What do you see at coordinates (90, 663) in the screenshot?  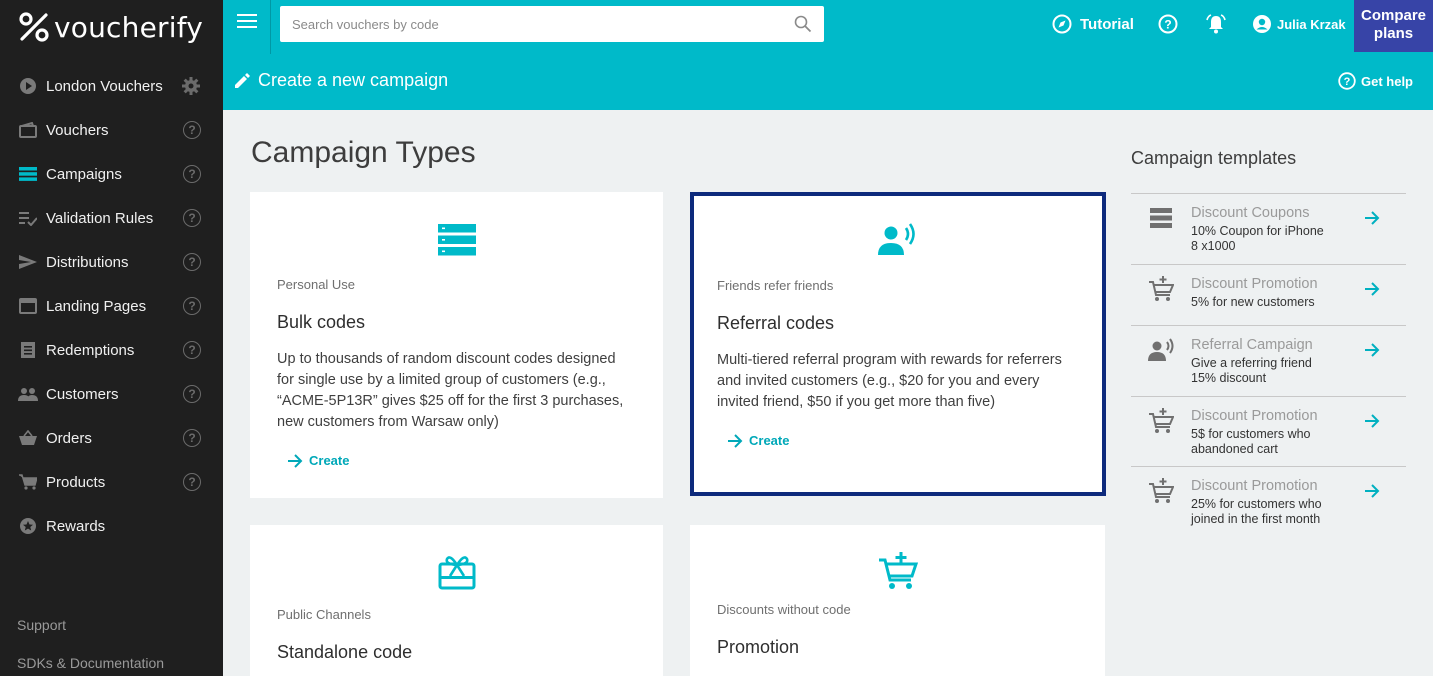 I see `docs-link: SDKs & Documentation` at bounding box center [90, 663].